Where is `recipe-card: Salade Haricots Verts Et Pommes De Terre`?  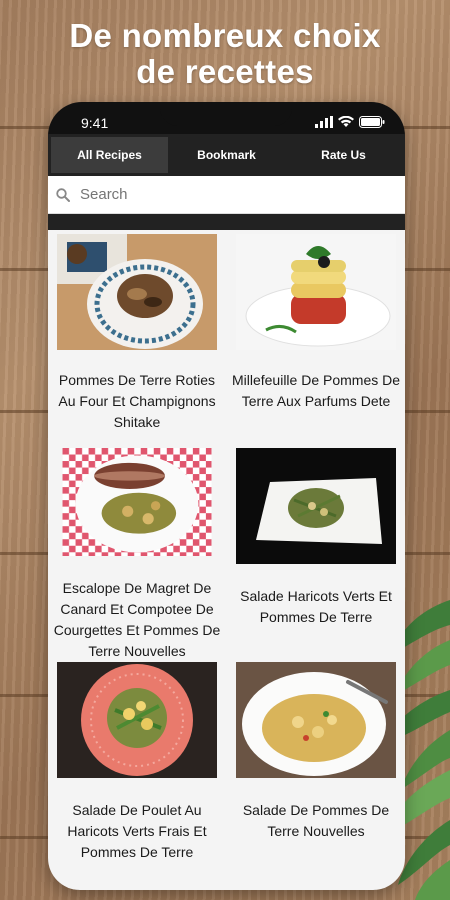
recipe-card: Salade Haricots Verts Et Pommes De Terre is located at coordinates (316, 555).